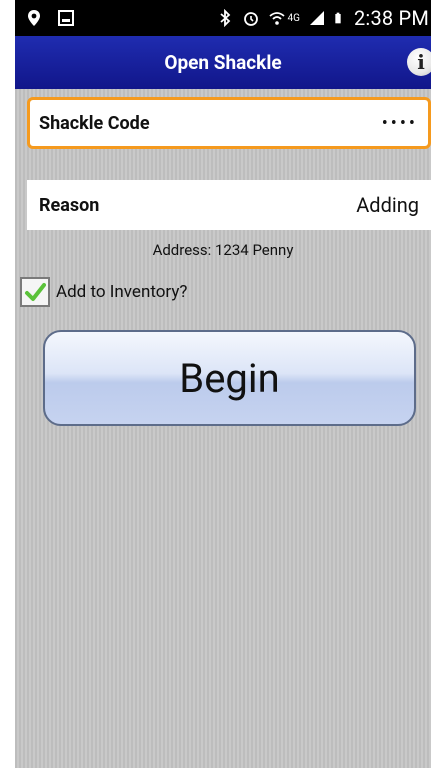 Image resolution: width=431 pixels, height=768 pixels. I want to click on address-text: Address: 1234 Penny, so click(223, 250).